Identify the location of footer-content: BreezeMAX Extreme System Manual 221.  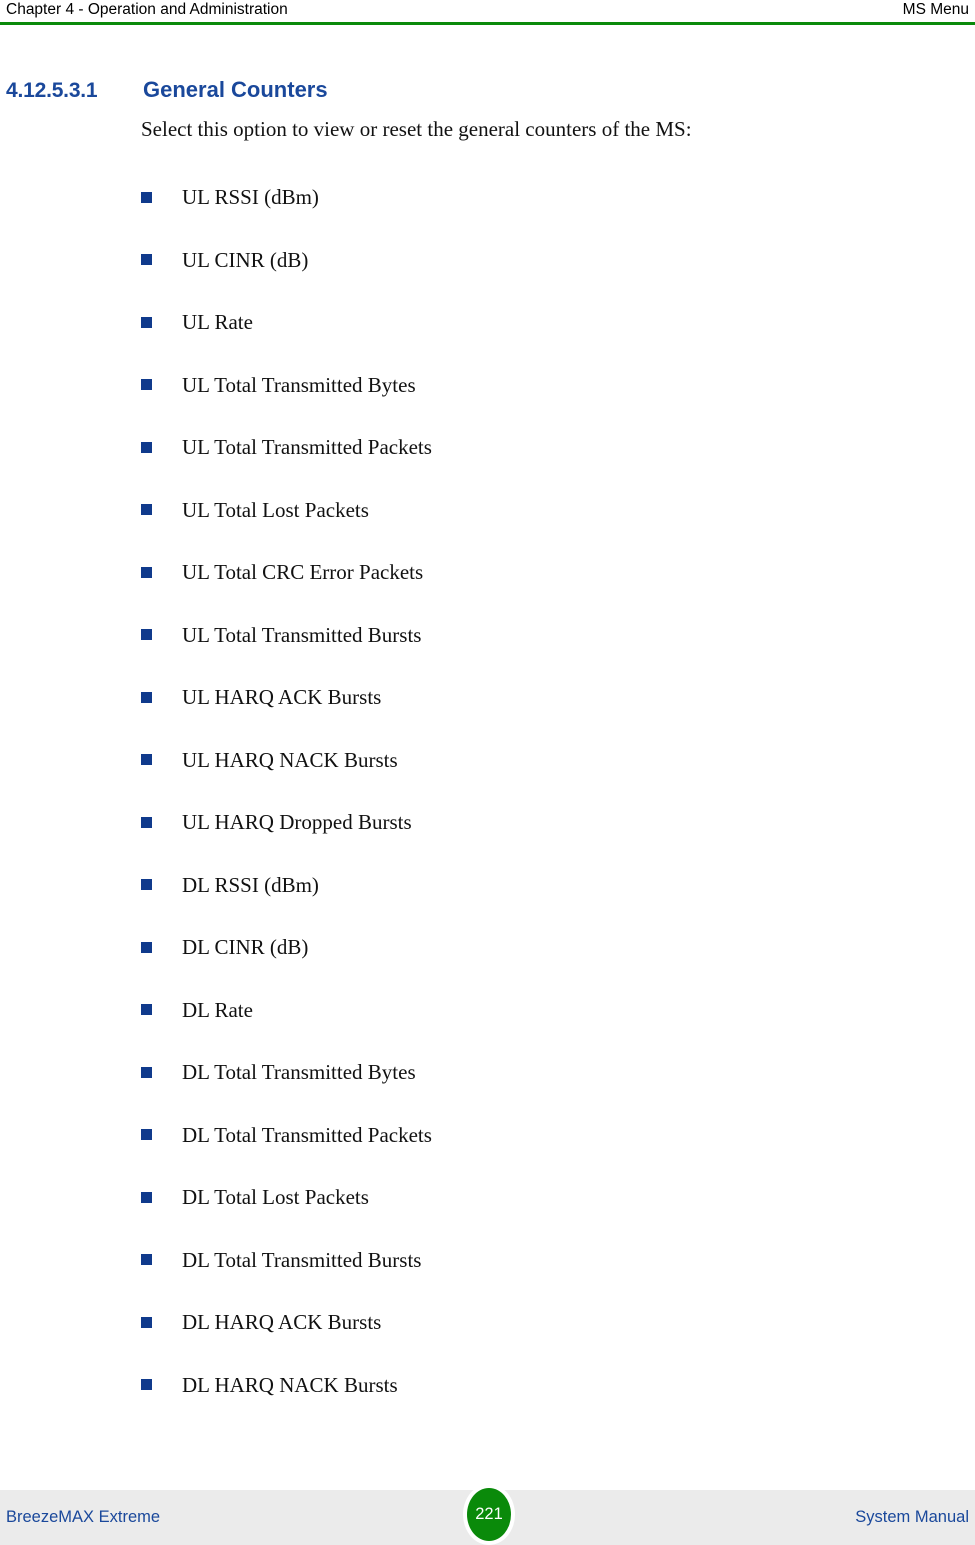
(487, 1514).